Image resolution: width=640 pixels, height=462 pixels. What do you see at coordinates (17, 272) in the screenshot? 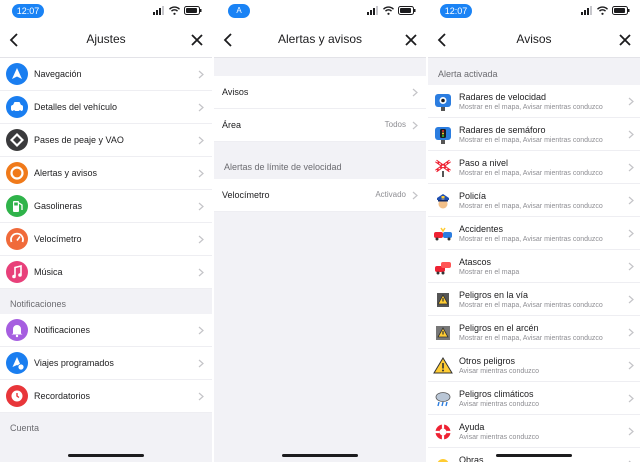
I see `music-note-icon` at bounding box center [17, 272].